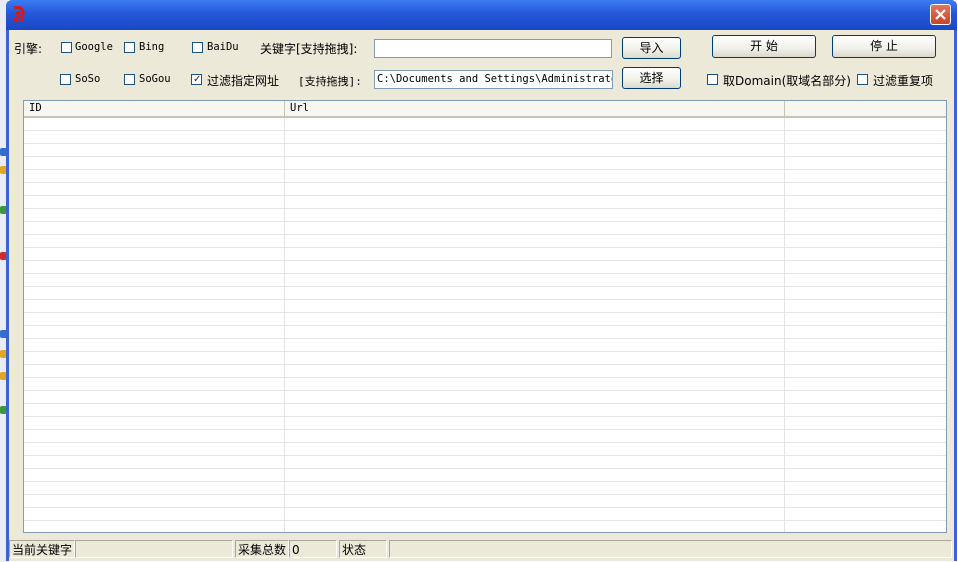 Image resolution: width=958 pixels, height=562 pixels. Describe the element at coordinates (129, 79) in the screenshot. I see `sogou-checkbox` at that location.